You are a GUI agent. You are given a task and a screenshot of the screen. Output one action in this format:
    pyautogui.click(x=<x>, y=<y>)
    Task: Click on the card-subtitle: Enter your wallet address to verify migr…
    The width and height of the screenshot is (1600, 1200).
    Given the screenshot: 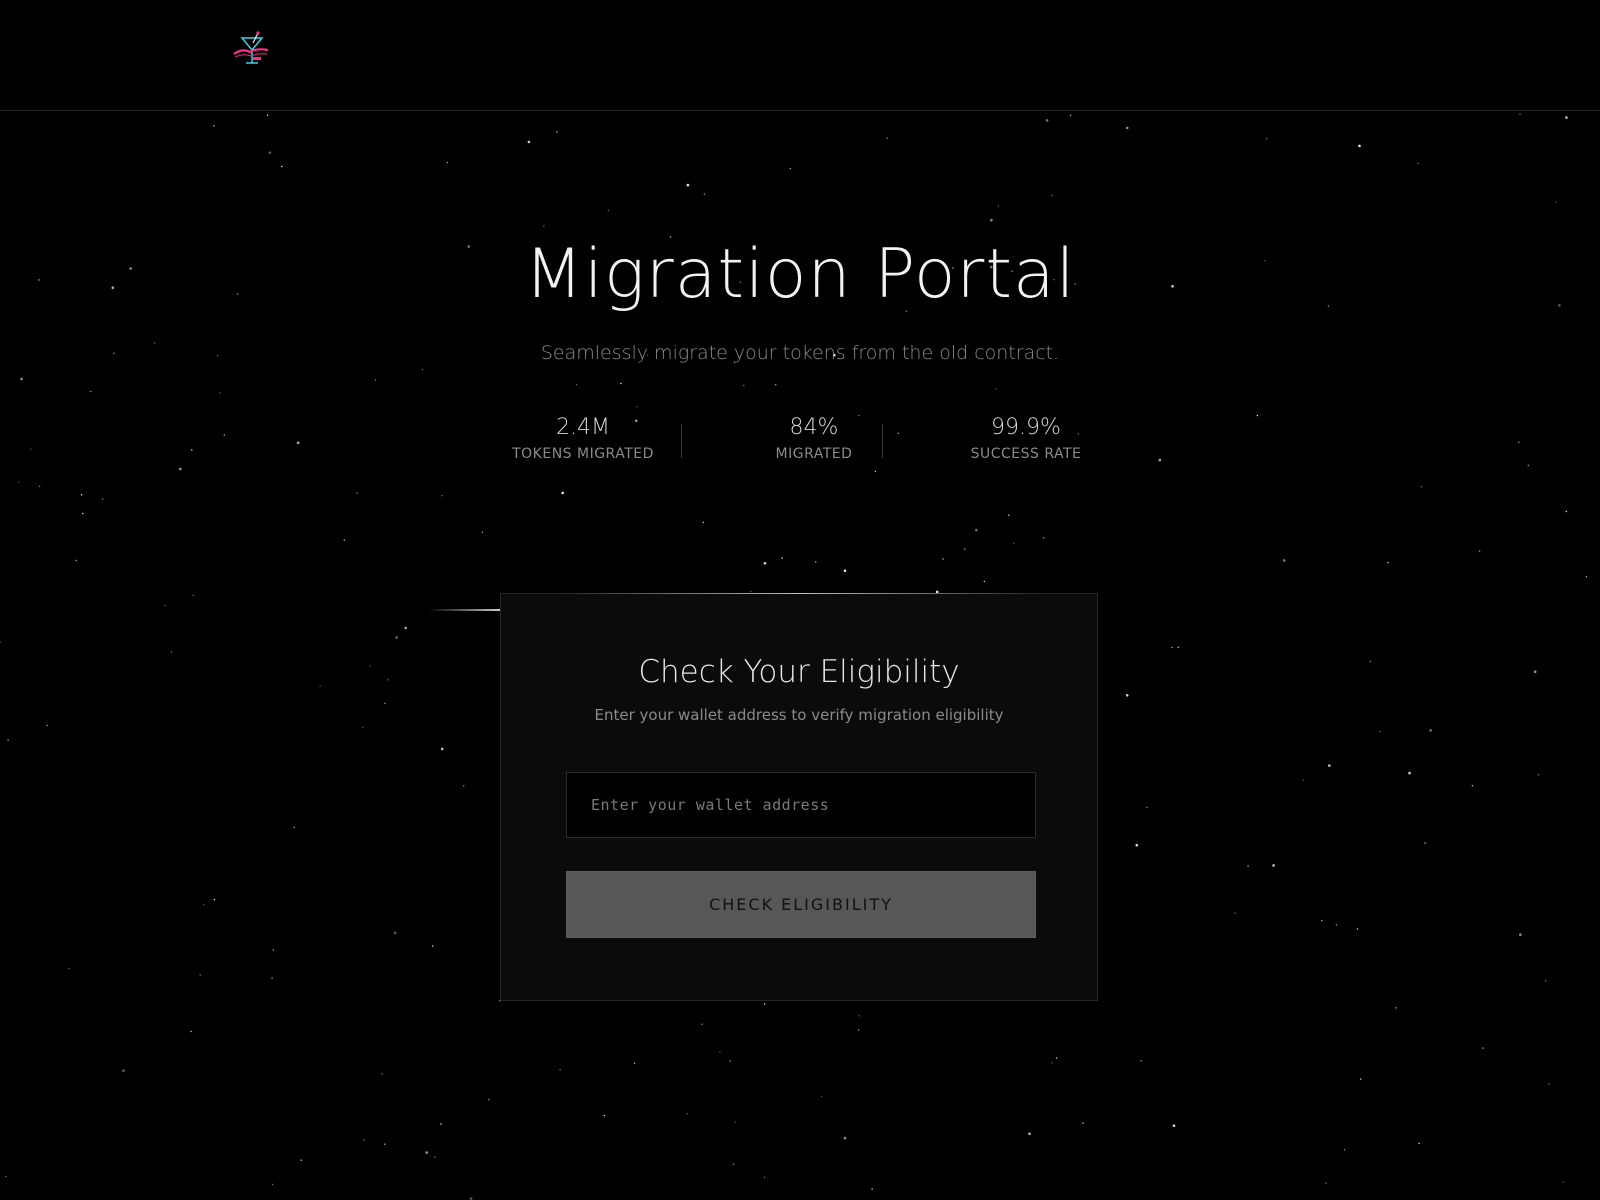 What is the action you would take?
    pyautogui.click(x=799, y=715)
    